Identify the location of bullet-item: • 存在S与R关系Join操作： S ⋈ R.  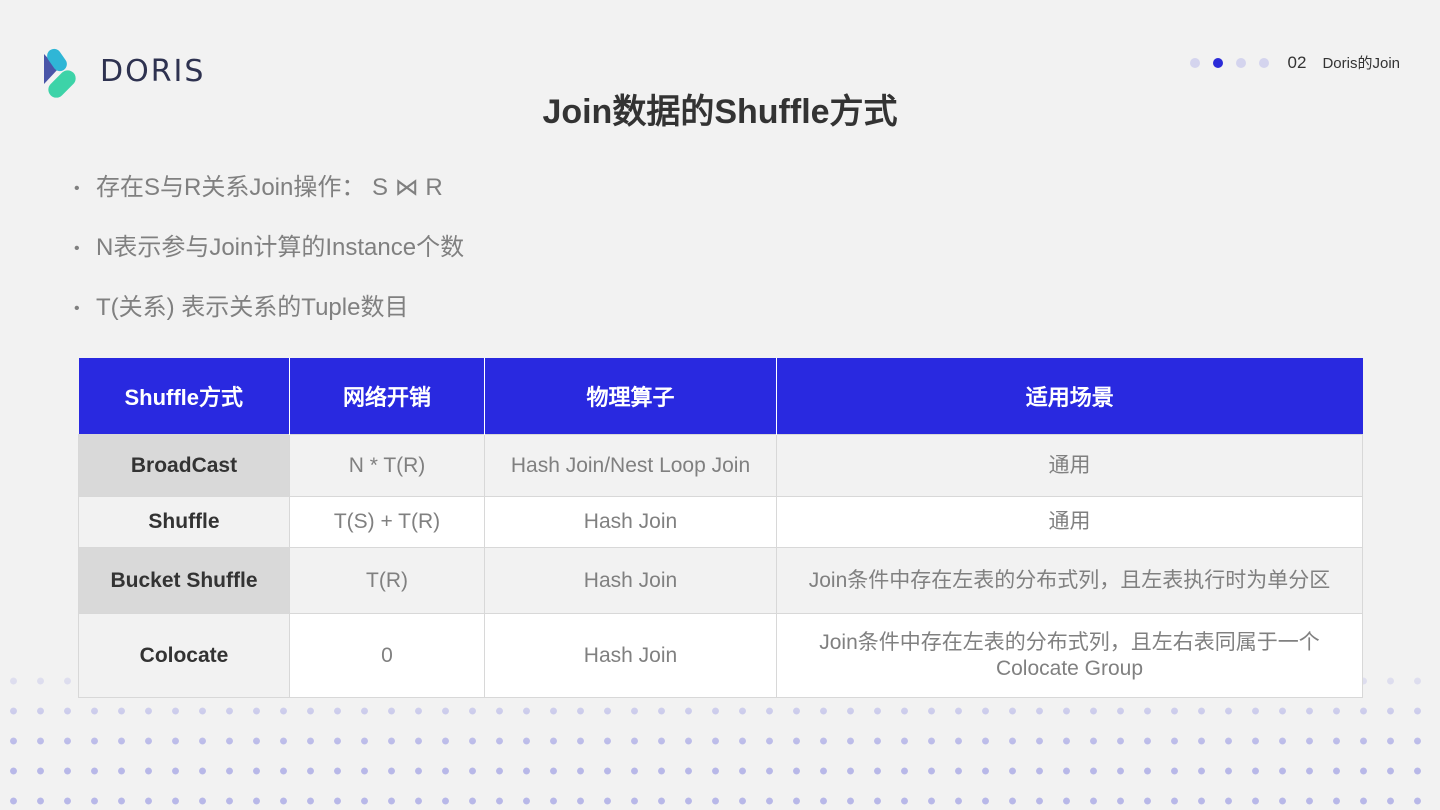
(269, 200).